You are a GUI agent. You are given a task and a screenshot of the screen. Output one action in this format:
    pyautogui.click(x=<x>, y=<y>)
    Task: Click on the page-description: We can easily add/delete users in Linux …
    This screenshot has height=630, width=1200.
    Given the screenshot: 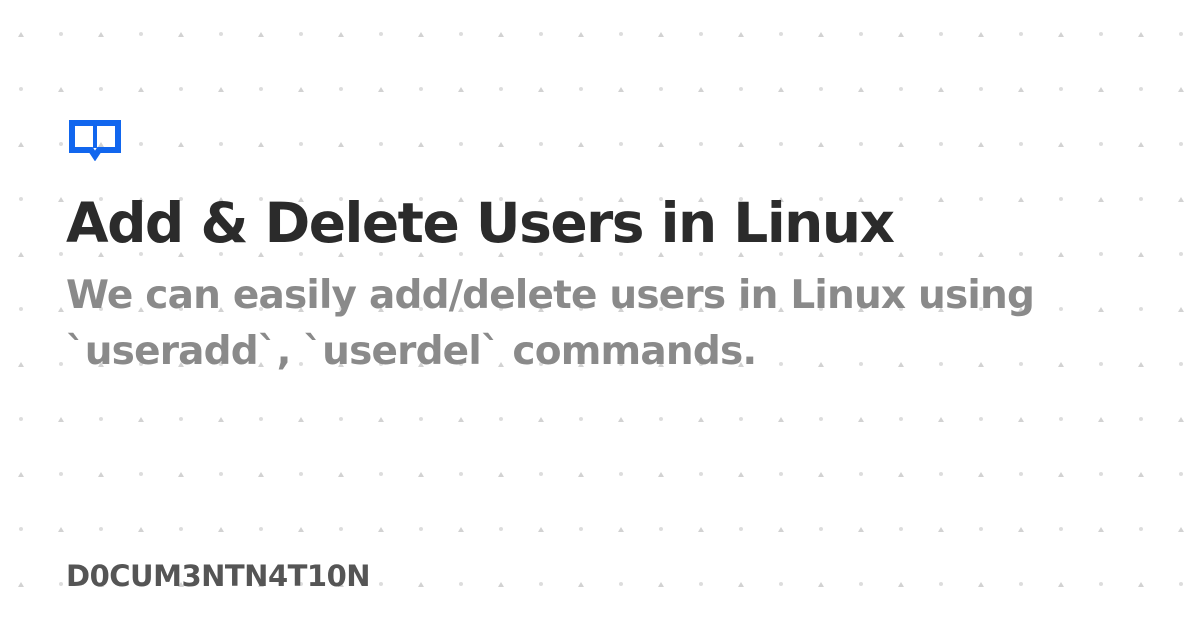 What is the action you would take?
    pyautogui.click(x=550, y=323)
    